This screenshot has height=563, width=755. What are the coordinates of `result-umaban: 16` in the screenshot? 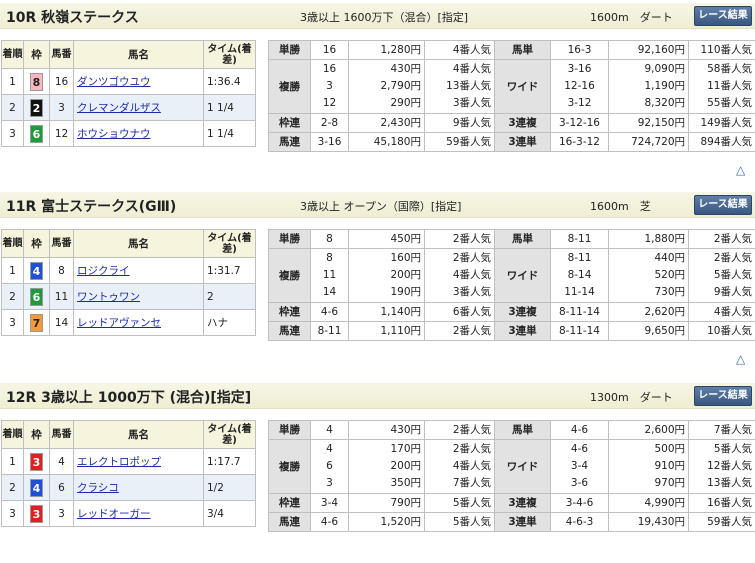 It's located at (62, 82).